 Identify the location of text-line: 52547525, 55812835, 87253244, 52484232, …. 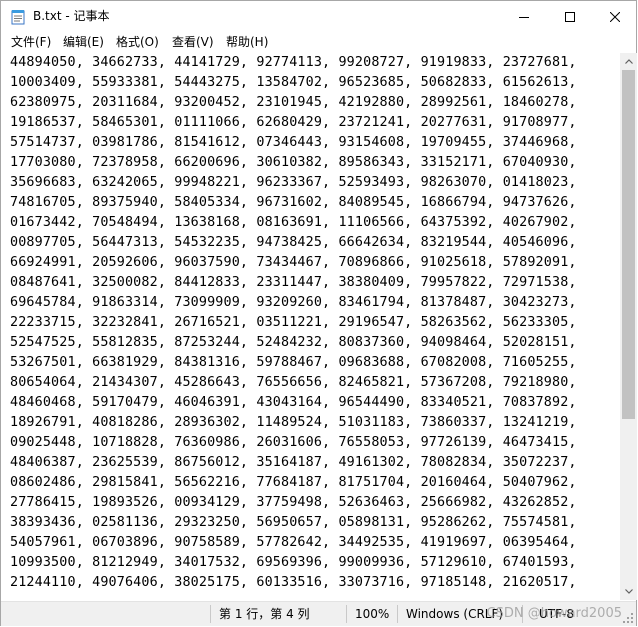
(293, 342).